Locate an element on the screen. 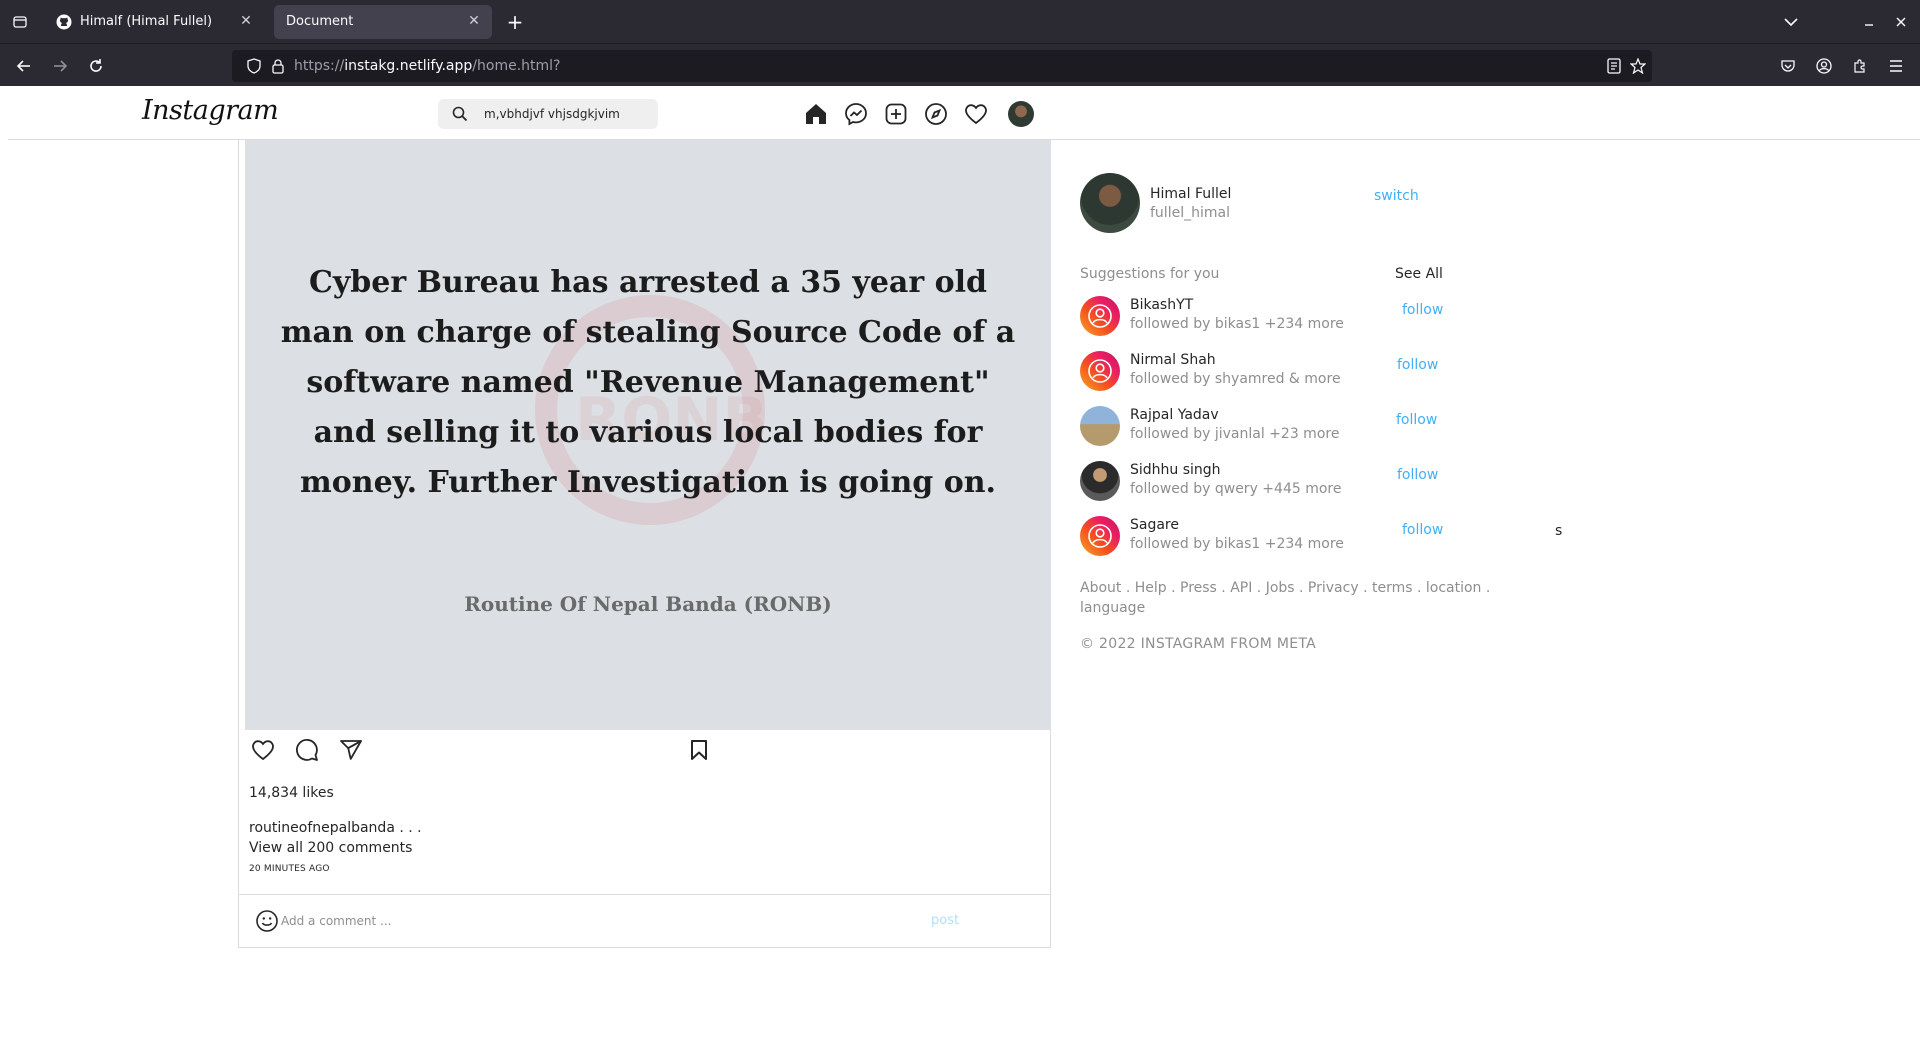 This screenshot has width=1920, height=1048. account-icon is located at coordinates (1824, 66).